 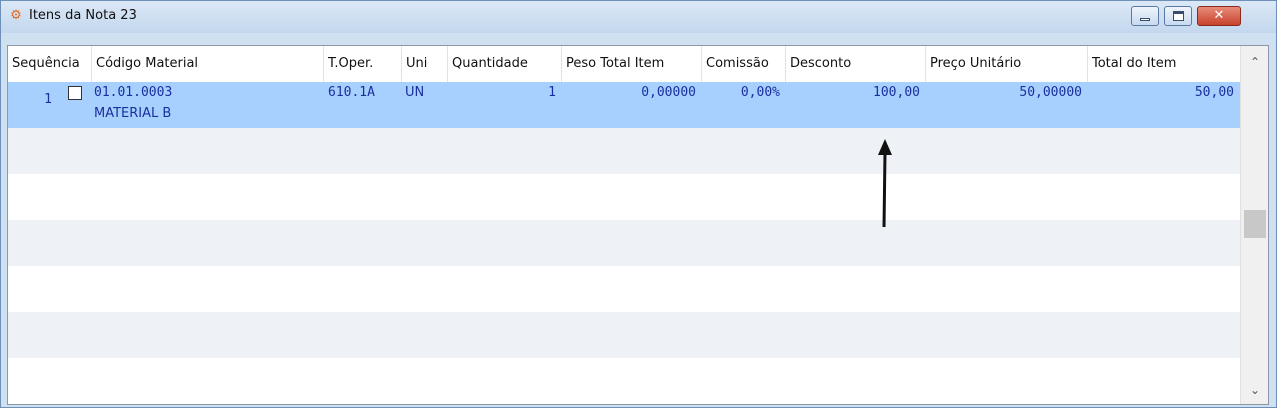 I want to click on app-icon: ⚙, so click(x=16, y=15).